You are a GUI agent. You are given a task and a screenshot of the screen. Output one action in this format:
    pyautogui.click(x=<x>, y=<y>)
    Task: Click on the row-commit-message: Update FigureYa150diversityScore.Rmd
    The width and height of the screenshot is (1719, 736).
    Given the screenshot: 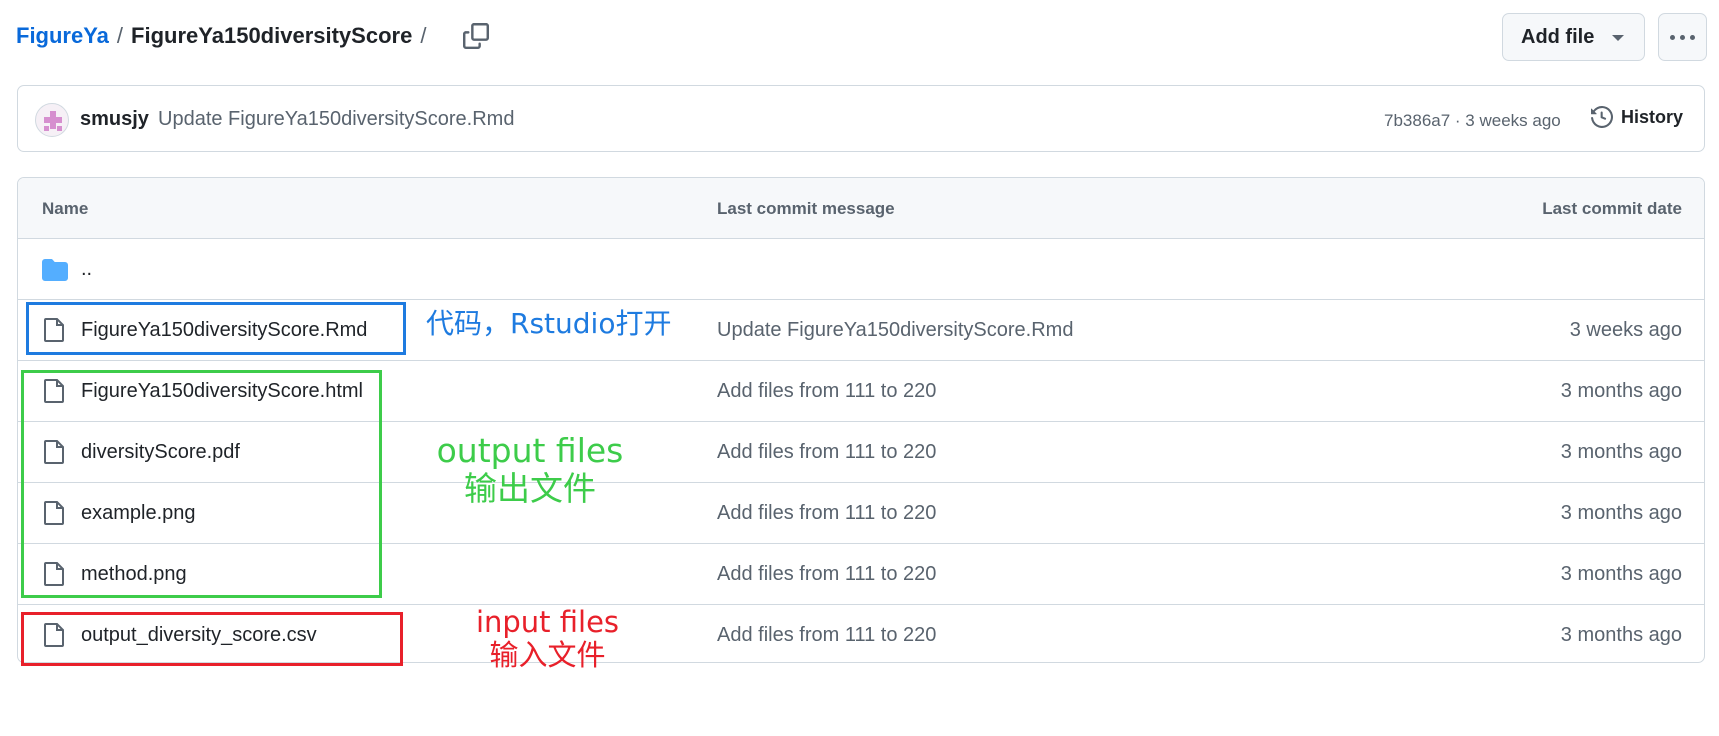 What is the action you would take?
    pyautogui.click(x=895, y=330)
    